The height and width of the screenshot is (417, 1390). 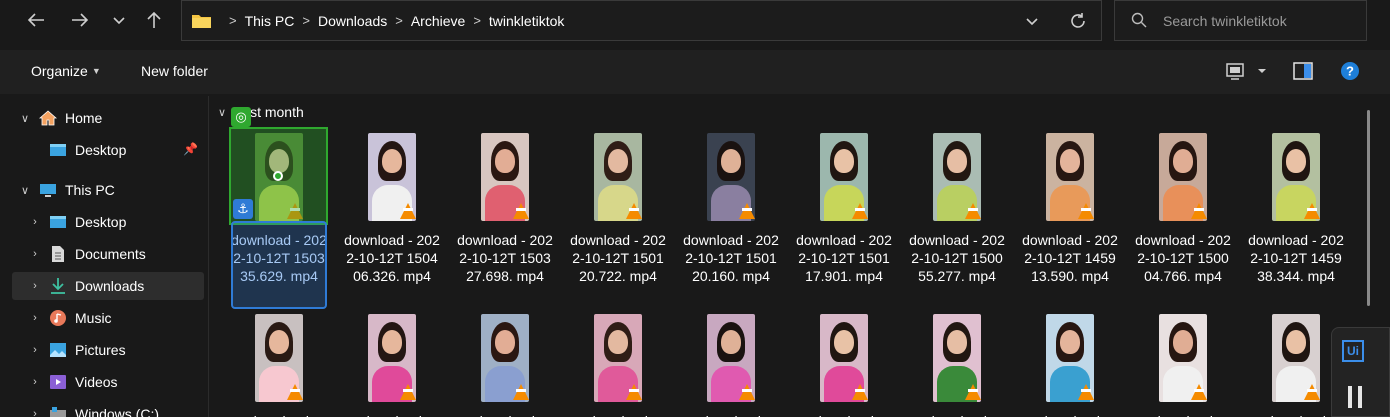 I want to click on sidebar-item-pictures: › Pictures, so click(x=108, y=350).